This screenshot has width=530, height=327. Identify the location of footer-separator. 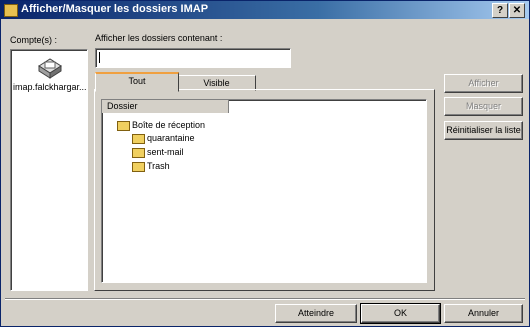
(265, 299).